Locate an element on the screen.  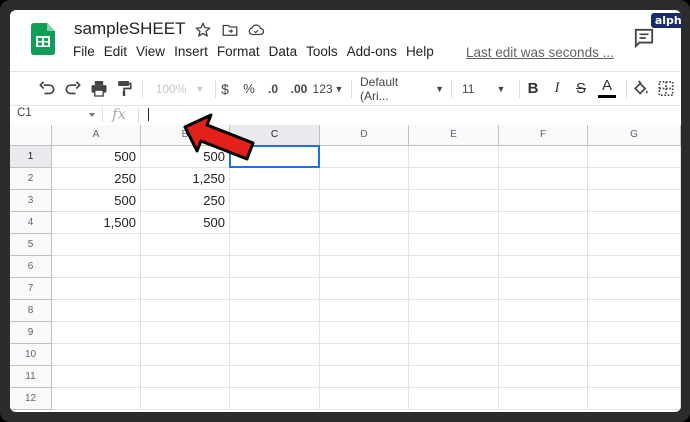
cell-b5 is located at coordinates (185, 245).